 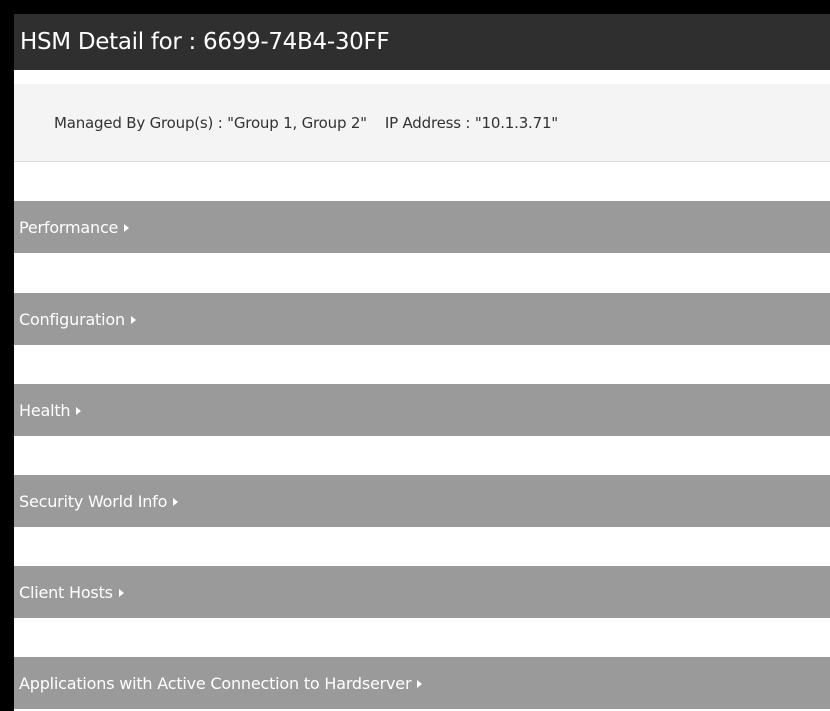 I want to click on section-performance: Performance, so click(x=422, y=227).